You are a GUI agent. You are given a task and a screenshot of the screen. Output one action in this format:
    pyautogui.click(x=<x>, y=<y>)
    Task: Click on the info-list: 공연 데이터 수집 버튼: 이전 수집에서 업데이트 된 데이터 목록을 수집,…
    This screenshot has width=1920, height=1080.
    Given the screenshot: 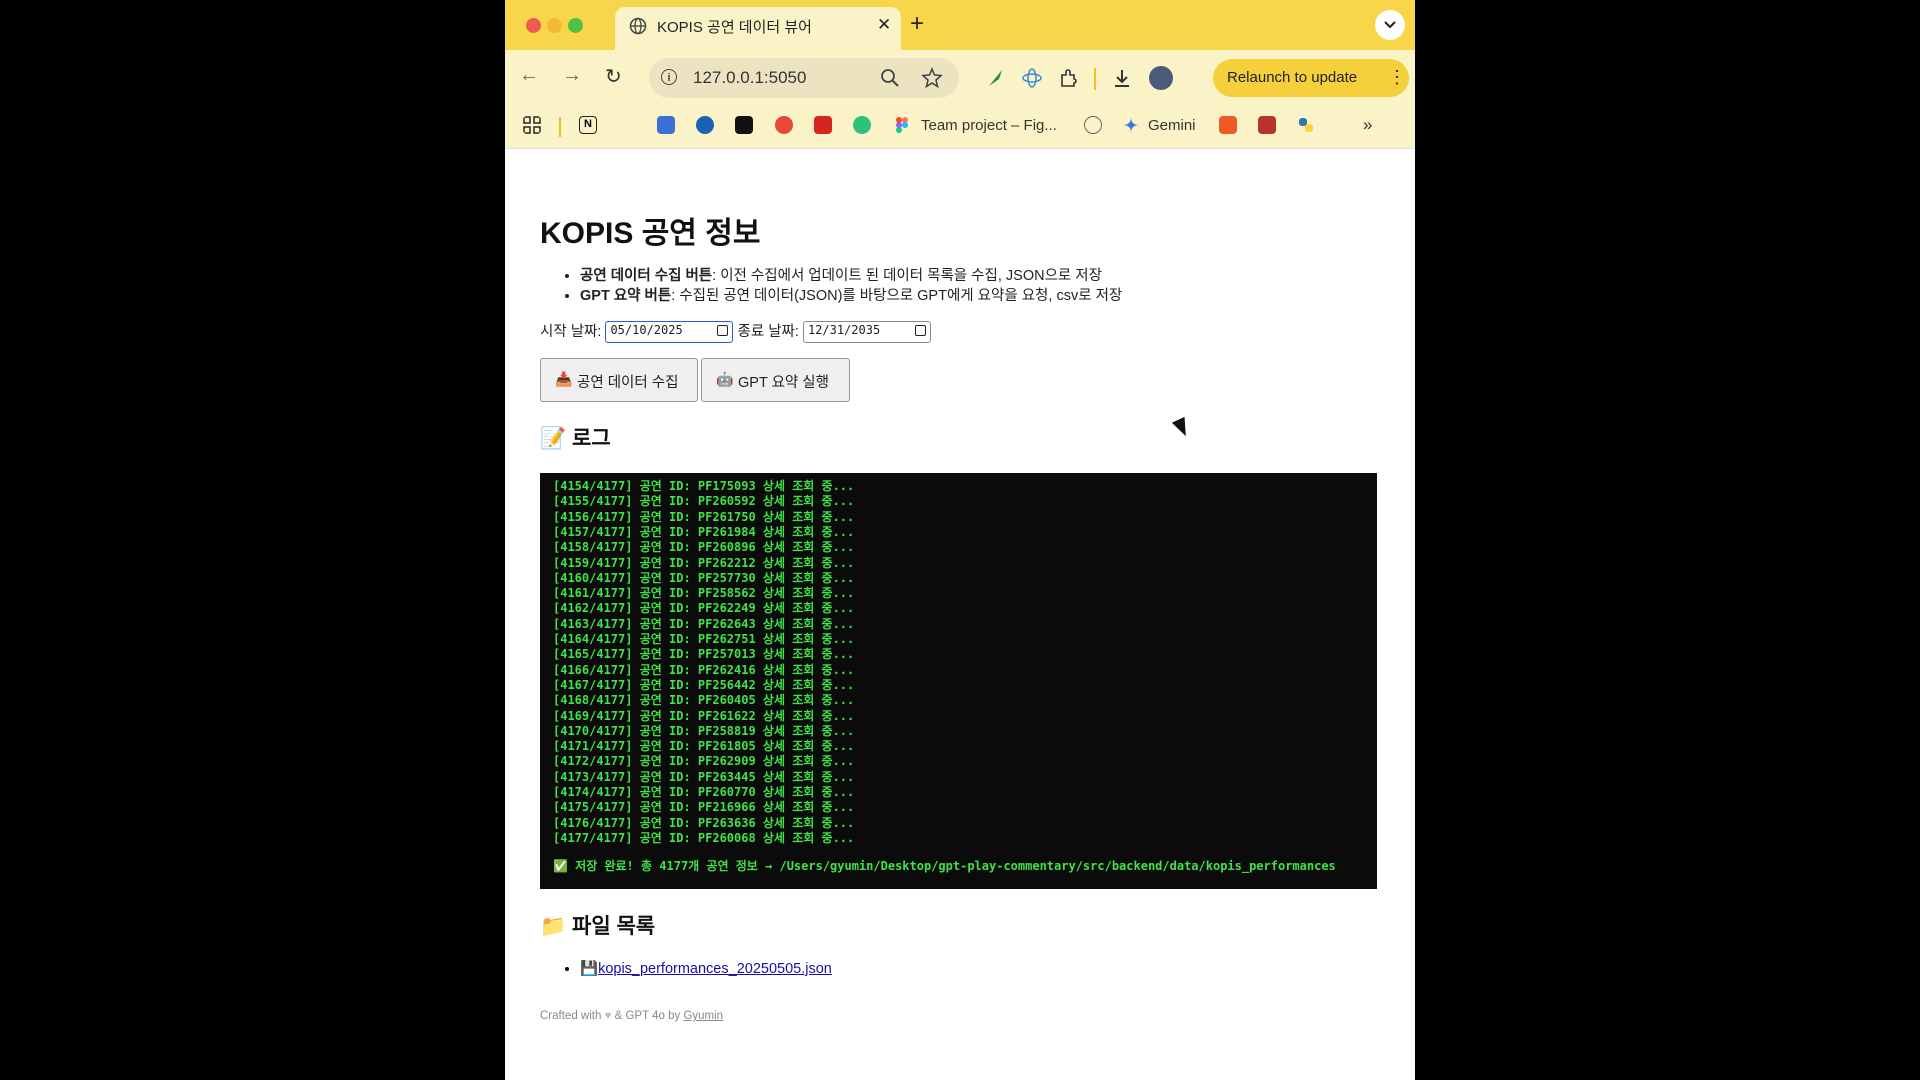 What is the action you would take?
    pyautogui.click(x=842, y=286)
    